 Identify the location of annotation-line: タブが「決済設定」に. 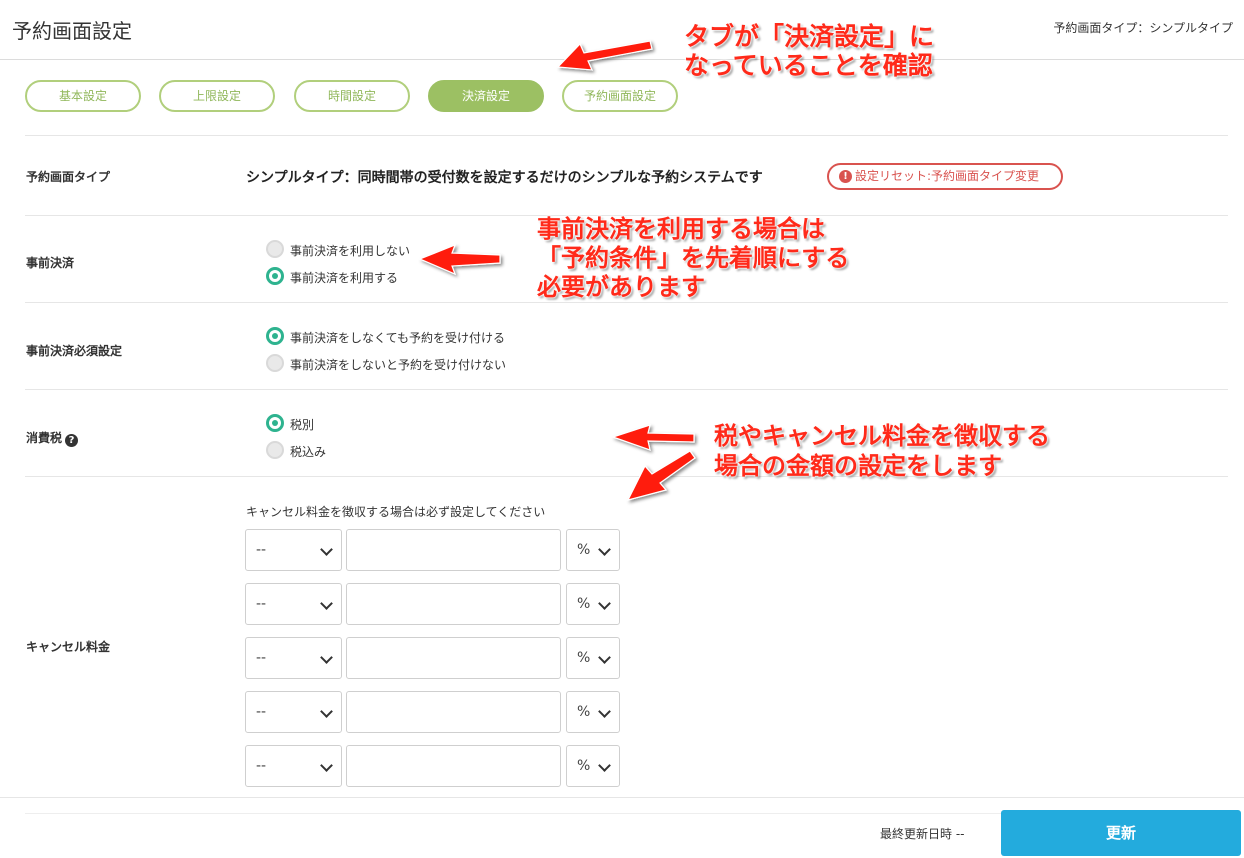
(809, 36).